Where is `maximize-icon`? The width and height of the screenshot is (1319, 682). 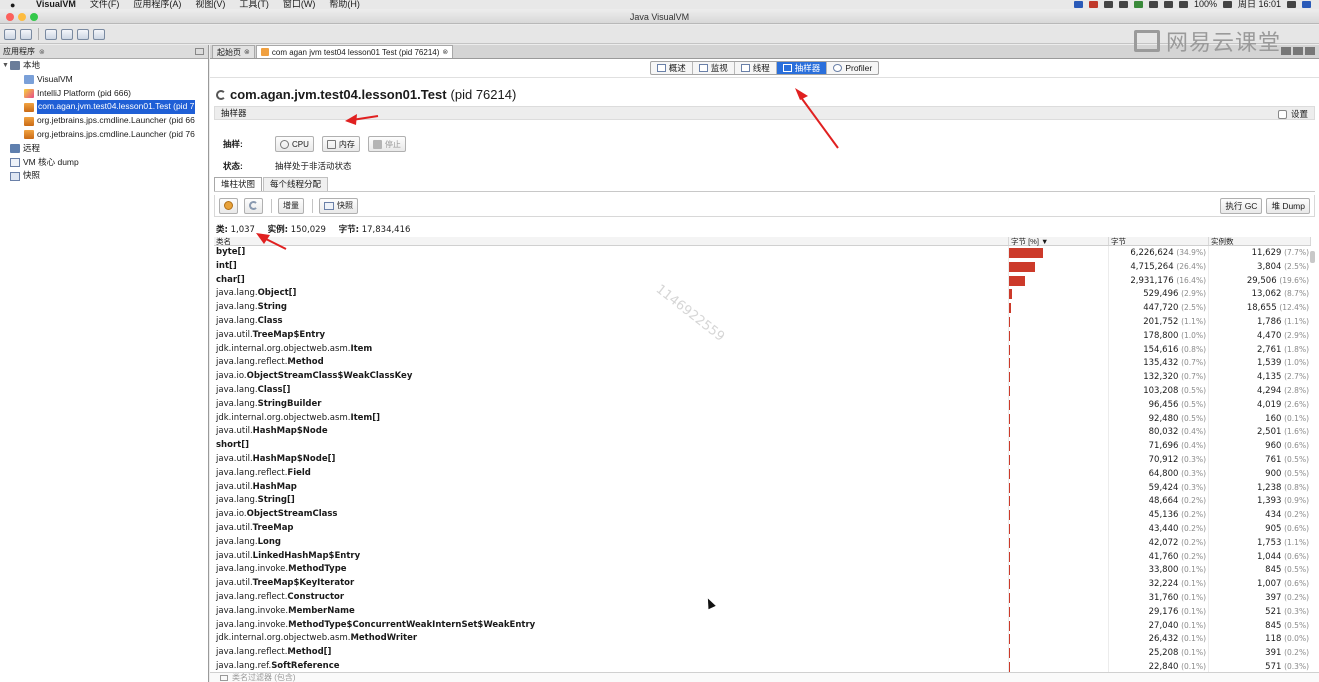 maximize-icon is located at coordinates (1310, 51).